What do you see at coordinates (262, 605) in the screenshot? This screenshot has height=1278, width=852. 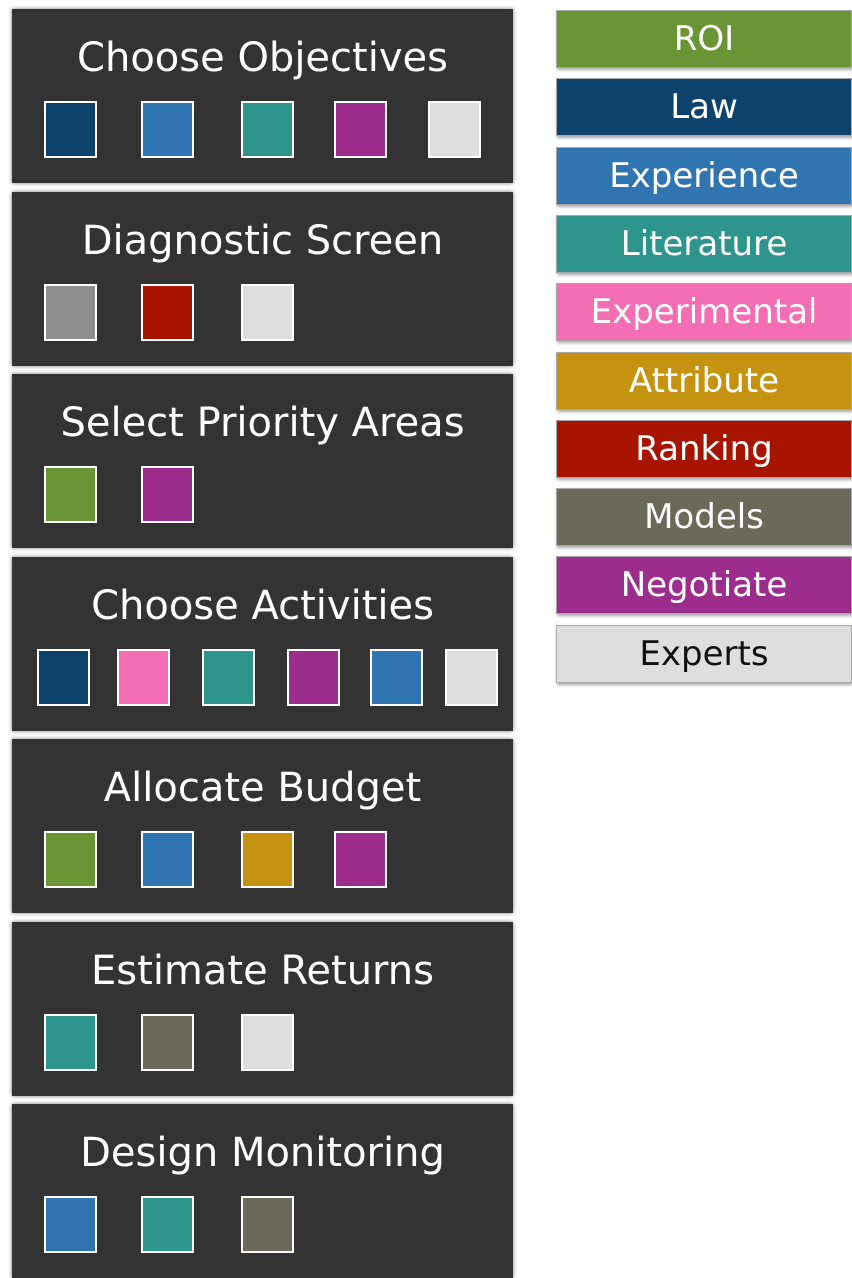 I see `step-title: Choose Activities` at bounding box center [262, 605].